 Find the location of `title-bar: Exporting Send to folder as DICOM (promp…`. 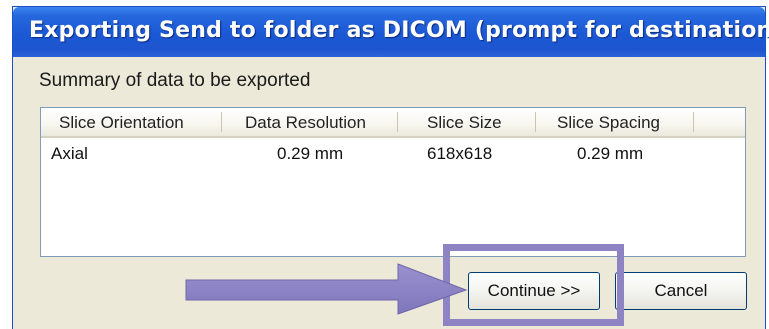

title-bar: Exporting Send to folder as DICOM (promp… is located at coordinates (391, 32).